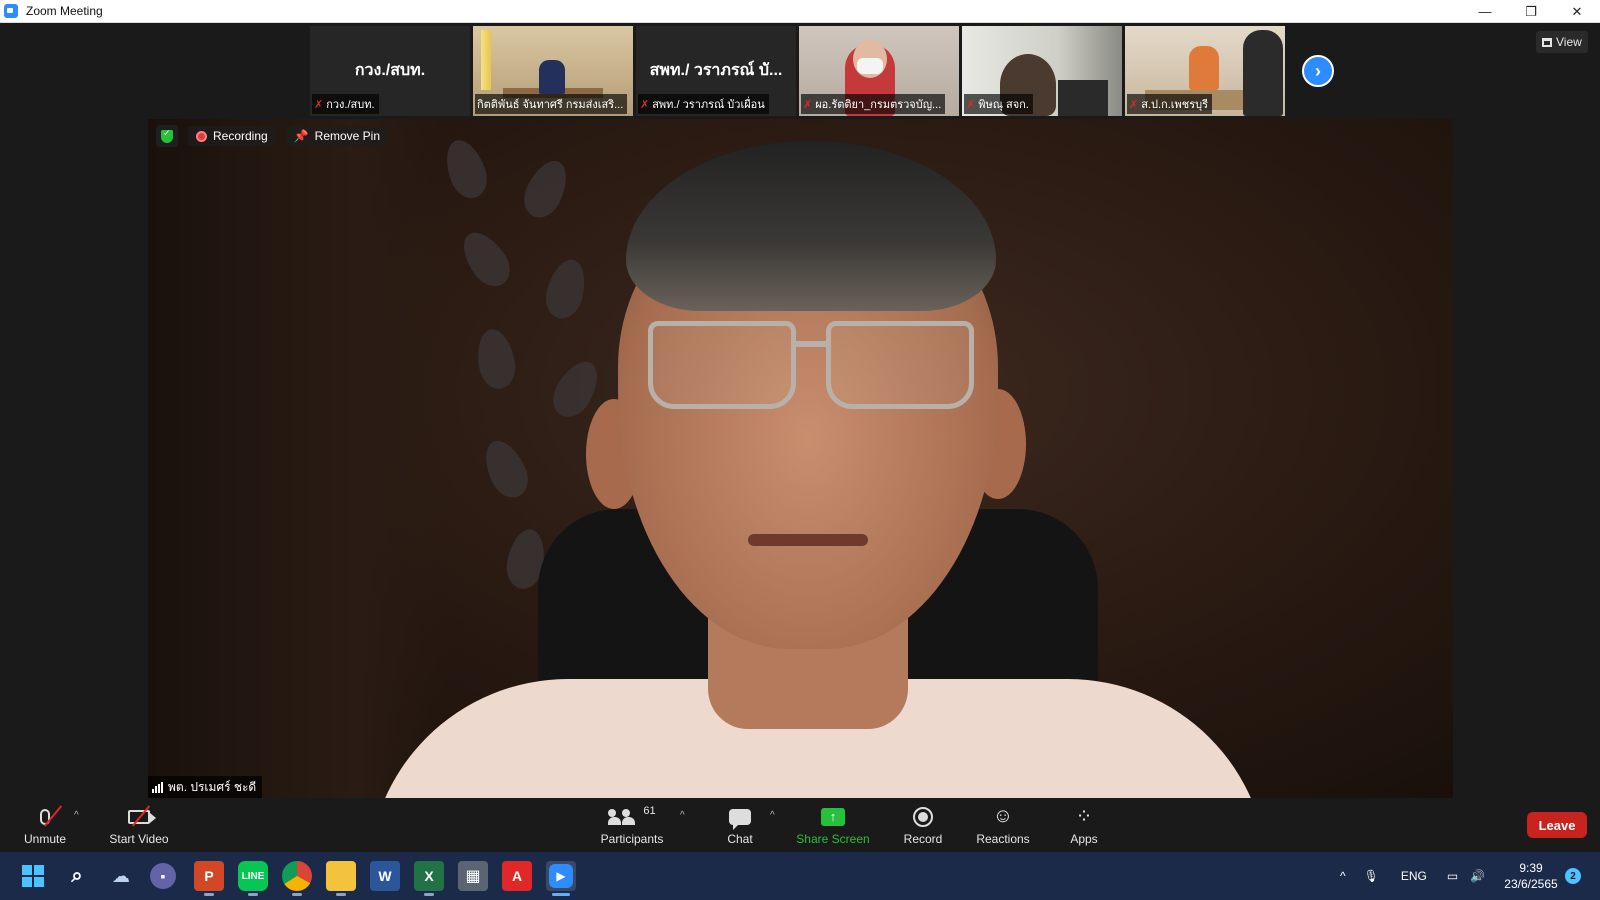 The height and width of the screenshot is (900, 1600). Describe the element at coordinates (139, 838) in the screenshot. I see `start-video-label: Start Video` at that location.